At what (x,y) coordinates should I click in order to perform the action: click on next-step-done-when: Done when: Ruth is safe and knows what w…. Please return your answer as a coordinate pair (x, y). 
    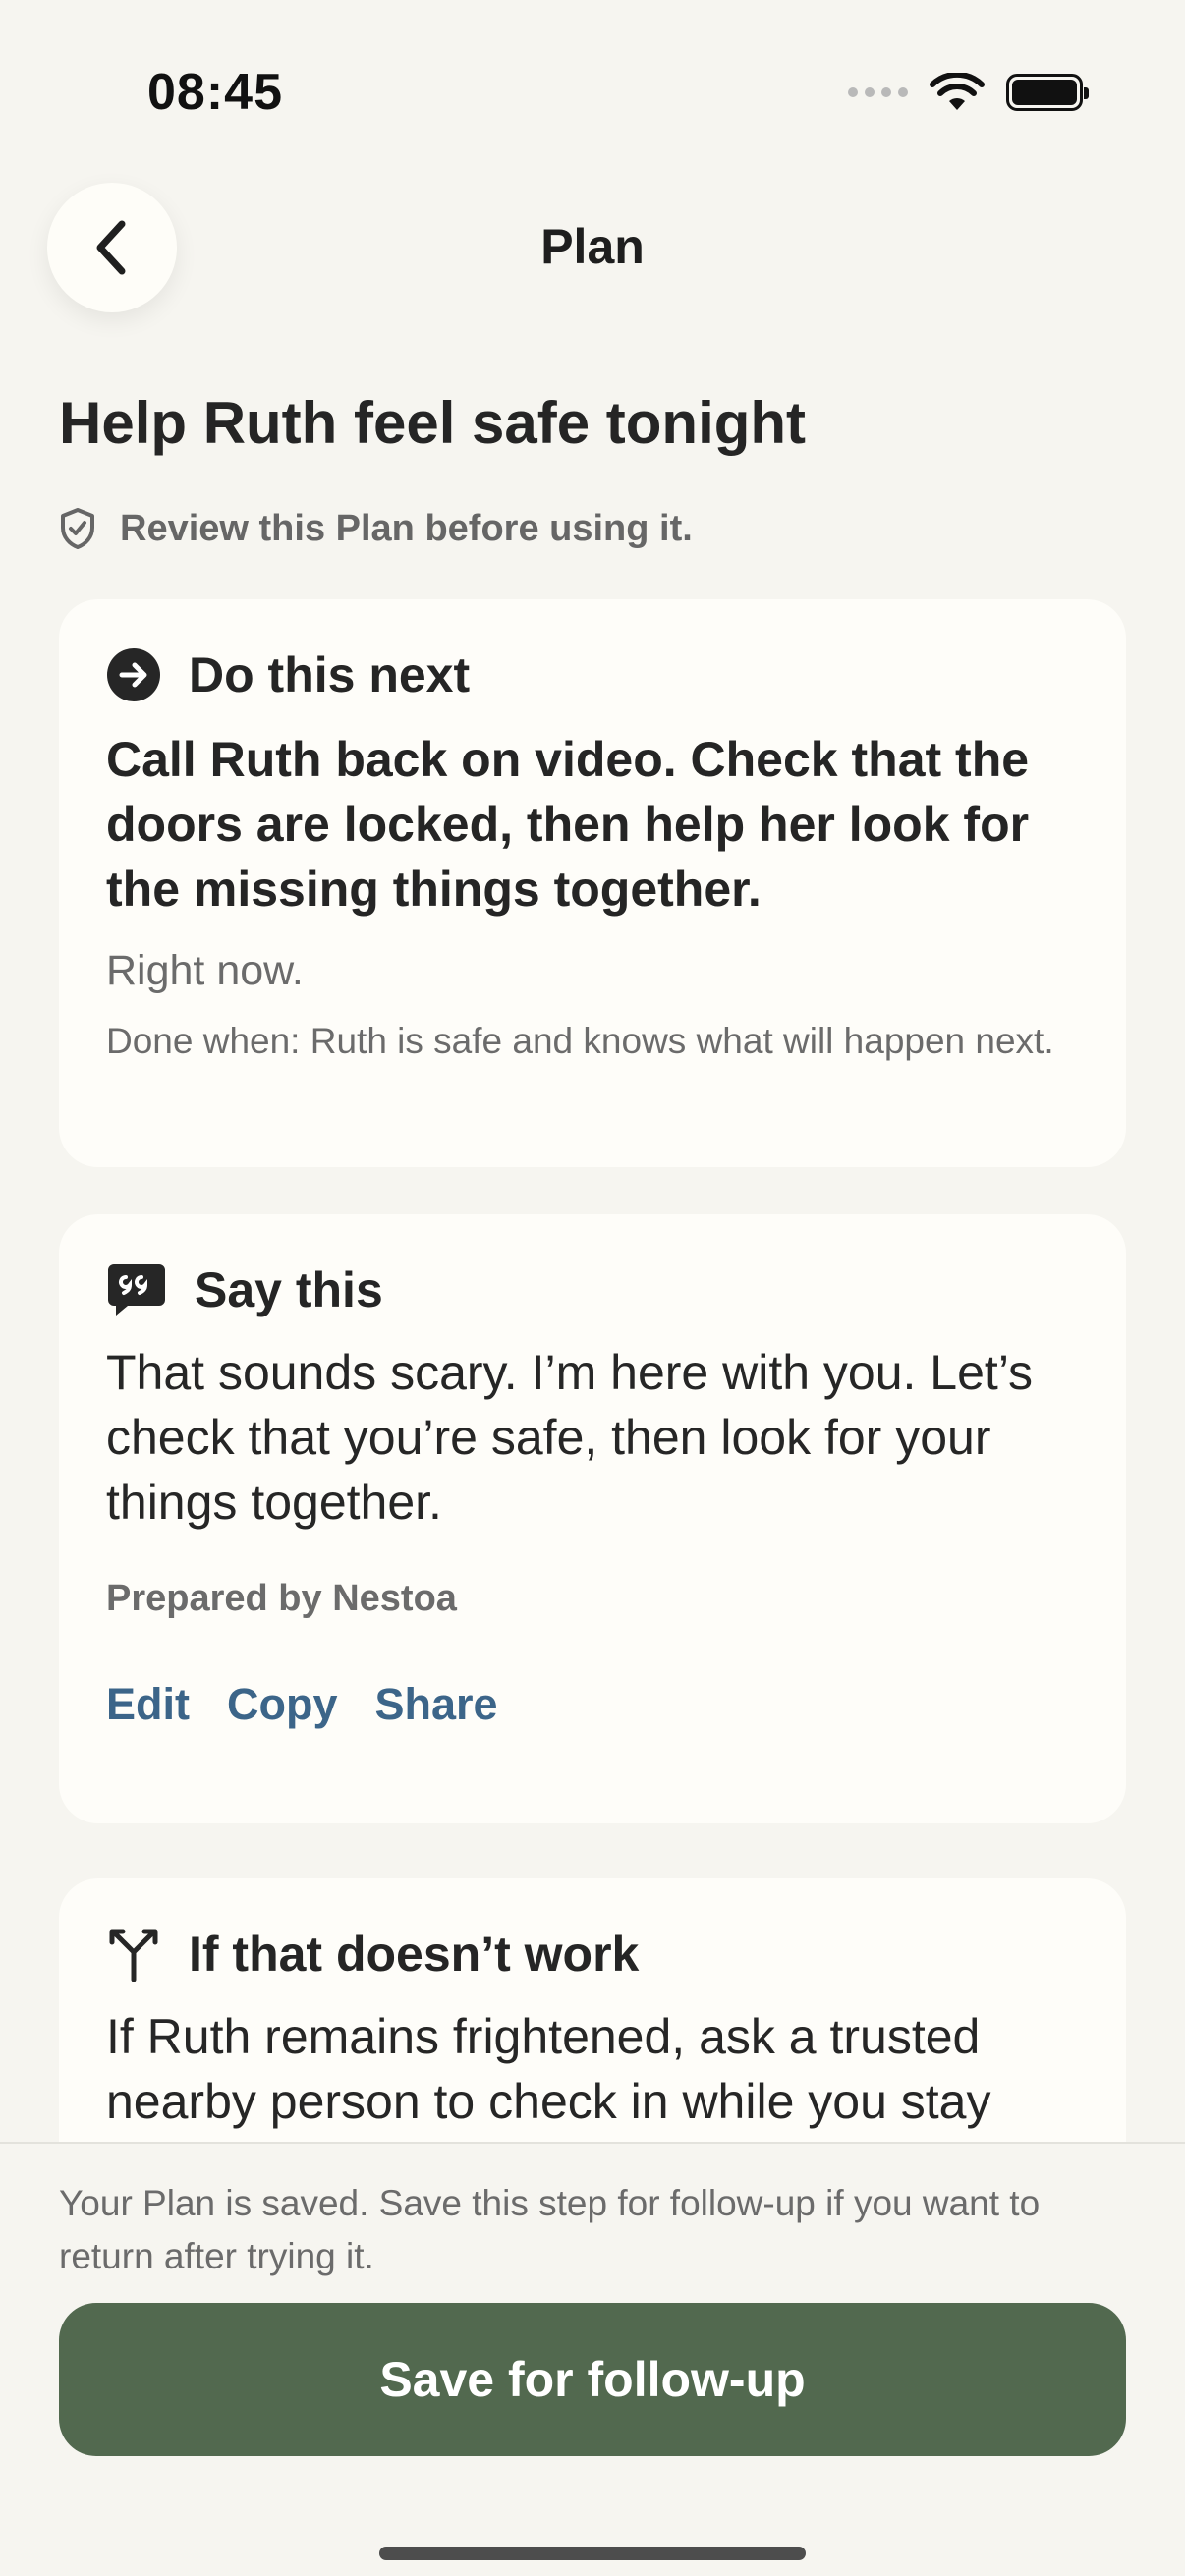
    Looking at the image, I should click on (580, 1041).